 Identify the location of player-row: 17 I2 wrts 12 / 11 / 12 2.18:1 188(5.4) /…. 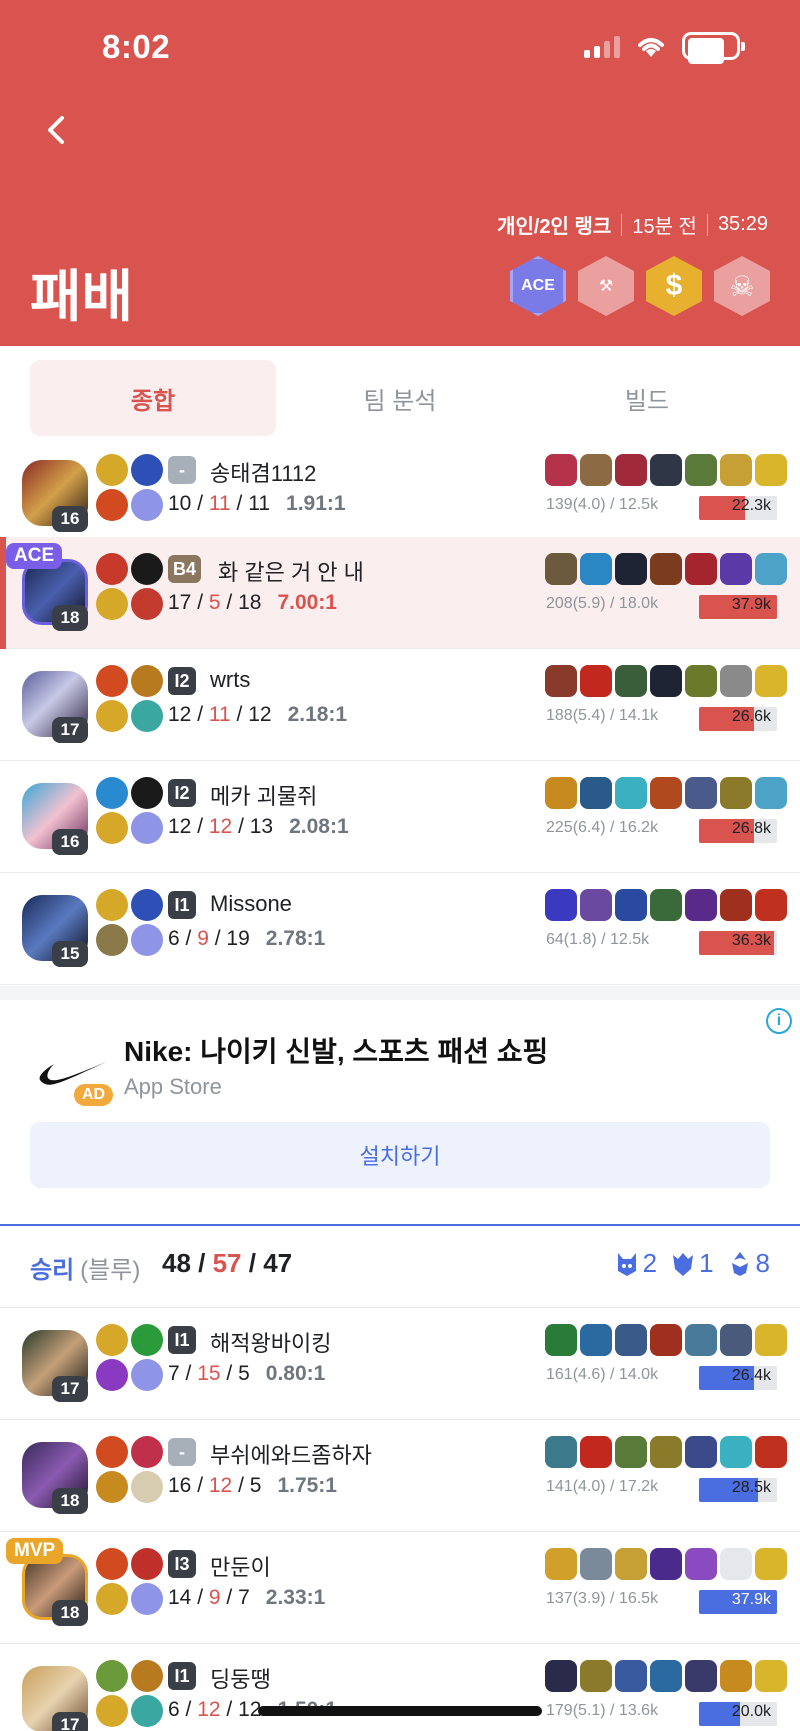
(400, 705).